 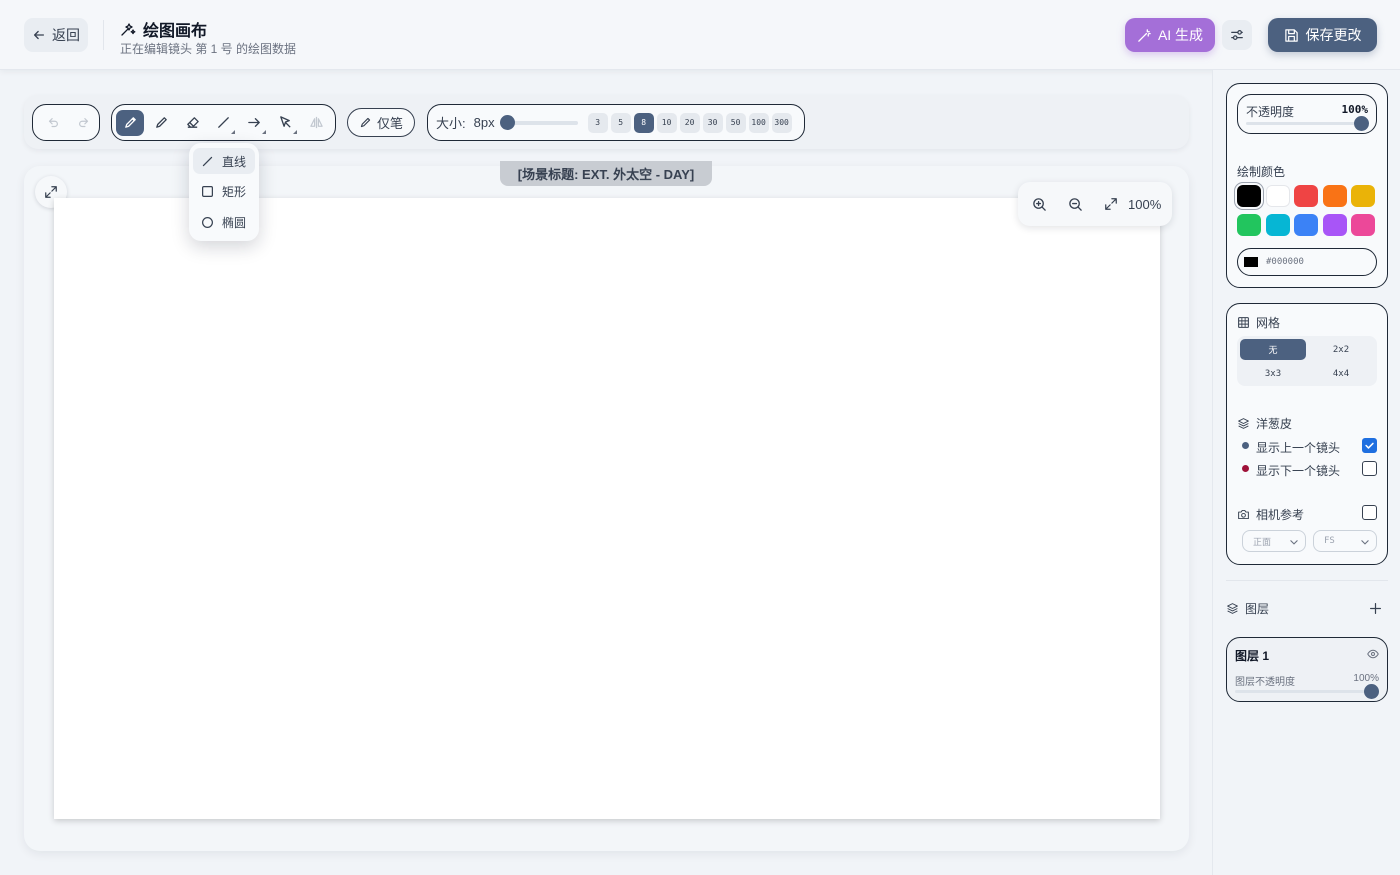 I want to click on back-label: 返回, so click(x=66, y=35).